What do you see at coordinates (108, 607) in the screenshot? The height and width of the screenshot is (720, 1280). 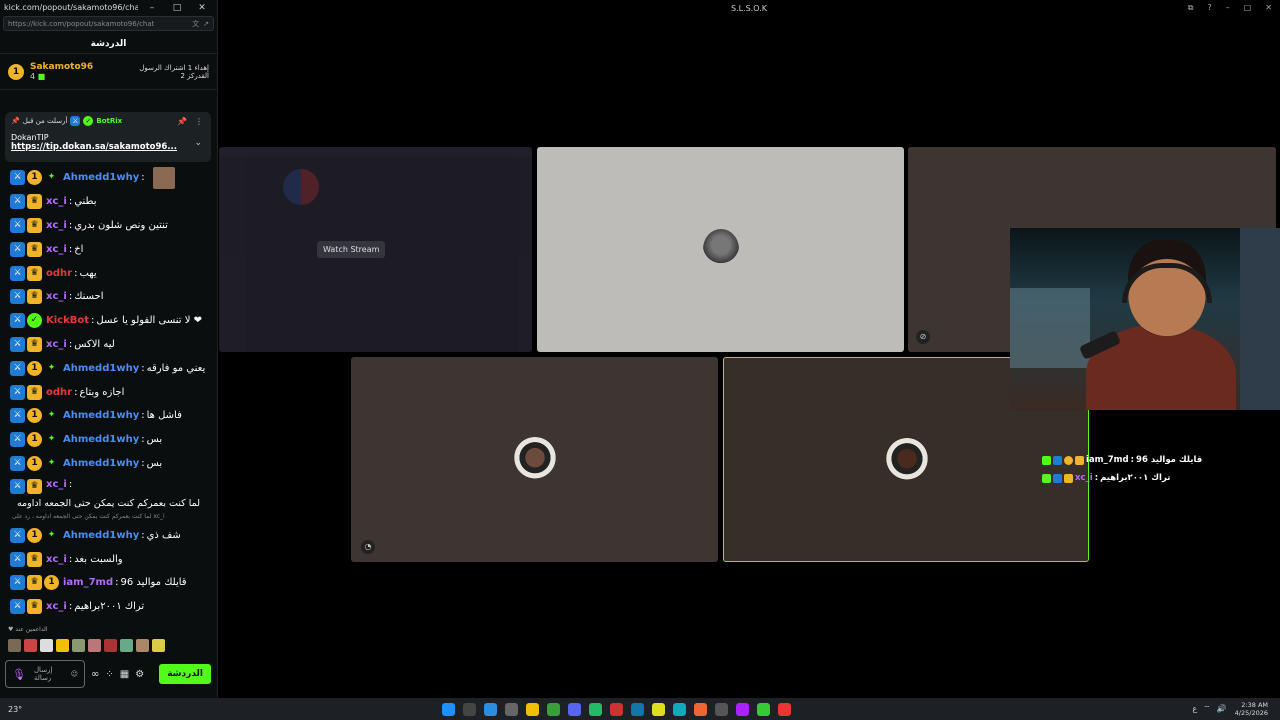 I see `chat-message: ⚔ ♛ xc_i: تراك ٢٠٠١براهيم` at bounding box center [108, 607].